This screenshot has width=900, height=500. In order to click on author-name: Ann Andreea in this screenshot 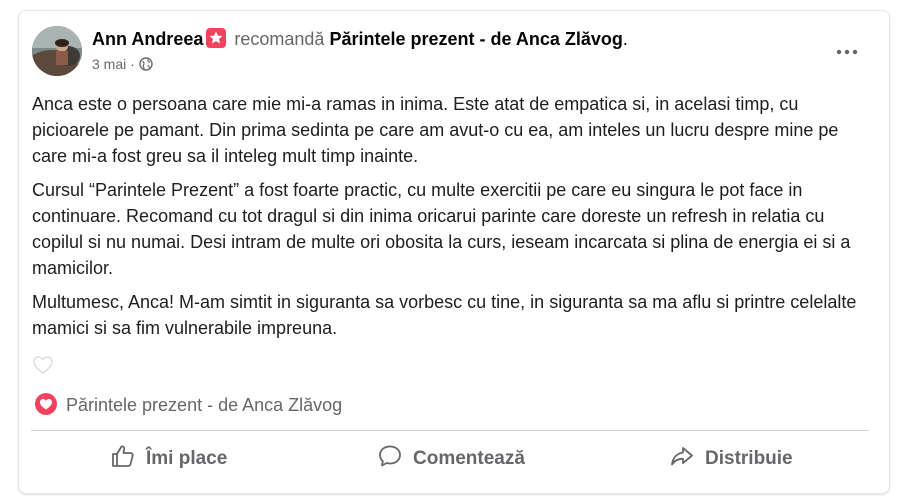, I will do `click(147, 39)`.